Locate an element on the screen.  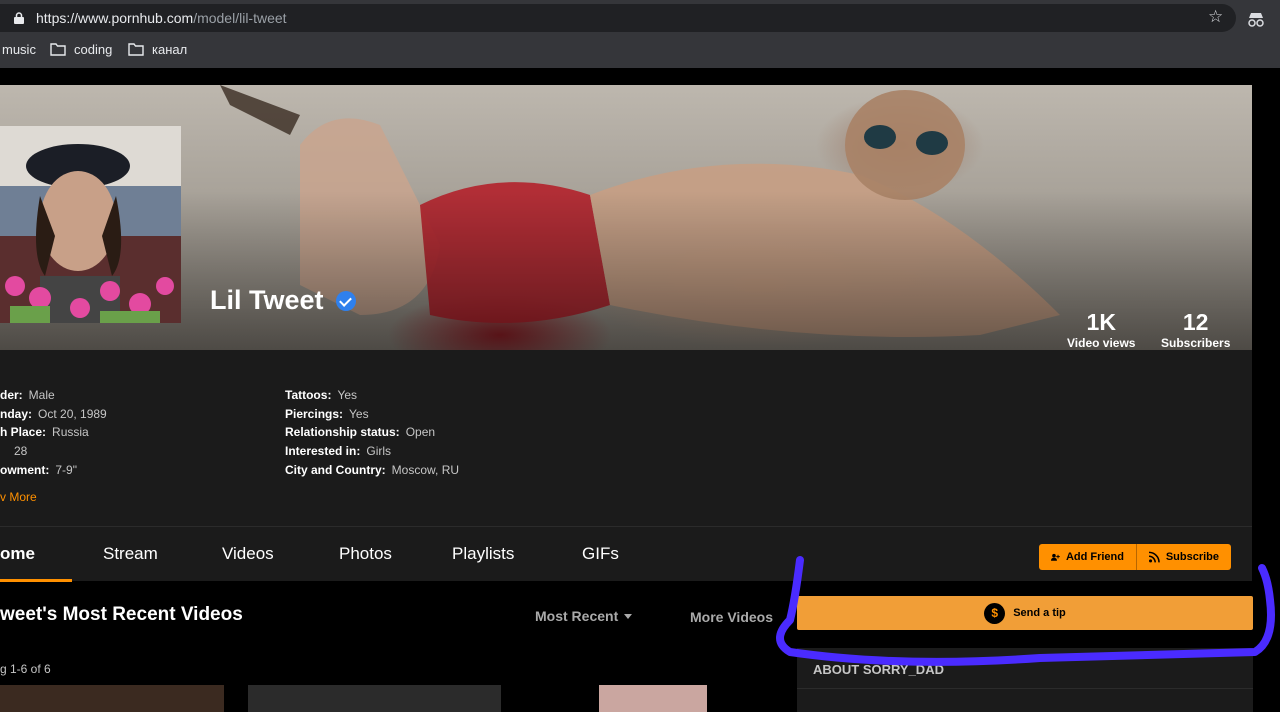
profile-actions: Add Friend Subscribe is located at coordinates (1135, 557).